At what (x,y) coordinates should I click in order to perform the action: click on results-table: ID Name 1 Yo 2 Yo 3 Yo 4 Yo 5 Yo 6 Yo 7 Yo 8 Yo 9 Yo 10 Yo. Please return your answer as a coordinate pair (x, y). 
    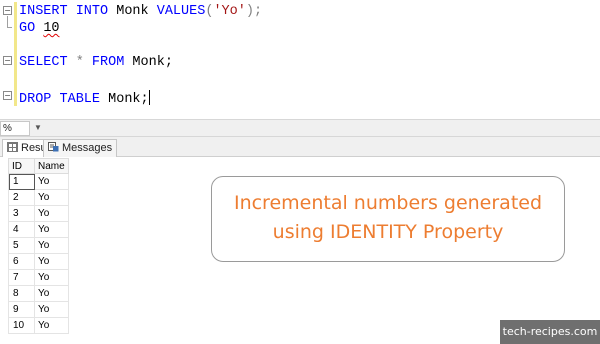
    Looking at the image, I should click on (38, 246).